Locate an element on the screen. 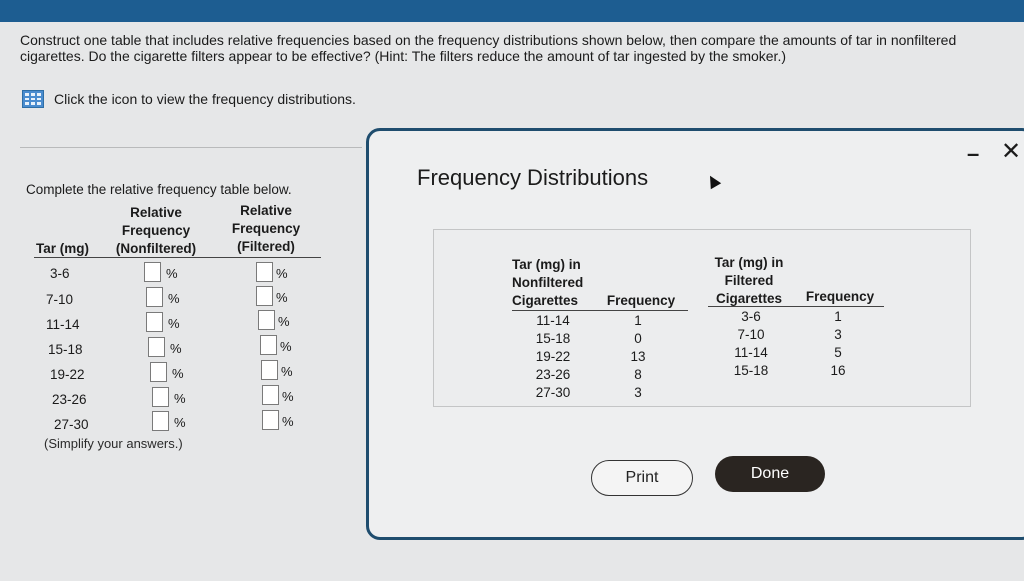 This screenshot has height=581, width=1024. header-filtered: Relative Frequency (Filtered) is located at coordinates (266, 229).